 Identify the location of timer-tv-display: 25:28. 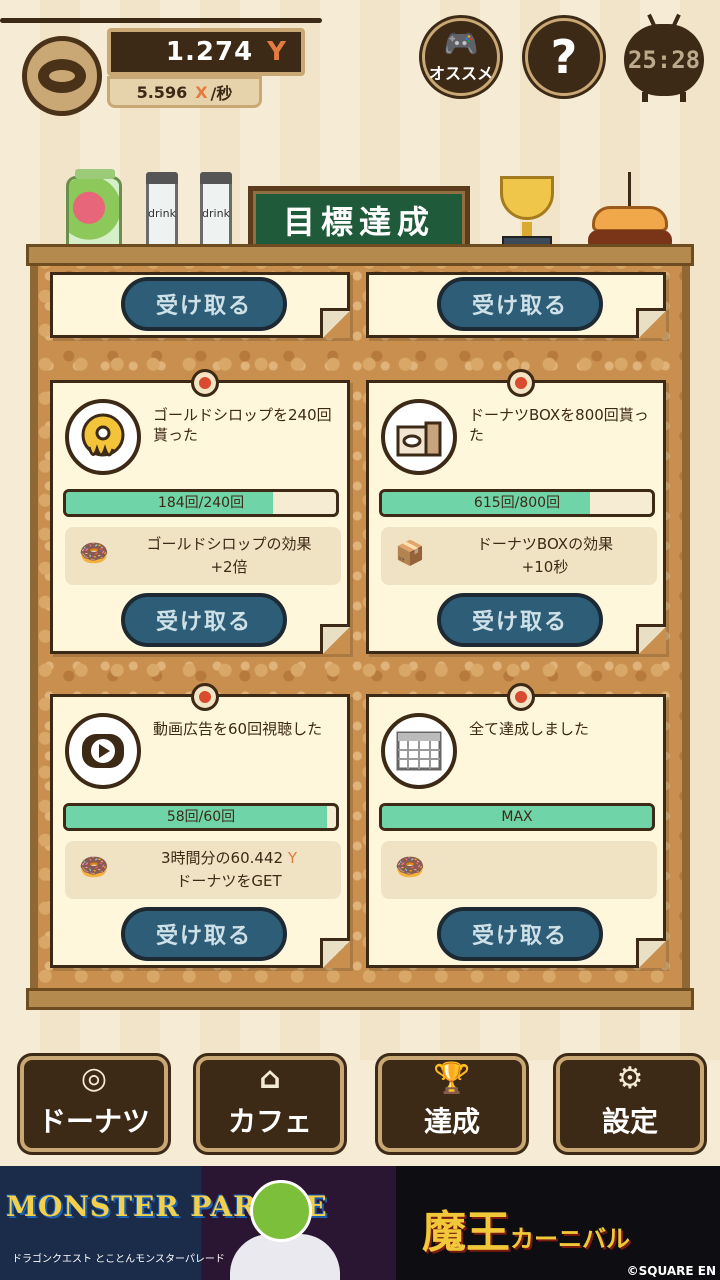
(664, 57).